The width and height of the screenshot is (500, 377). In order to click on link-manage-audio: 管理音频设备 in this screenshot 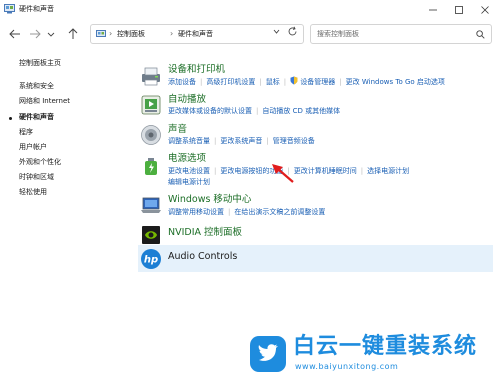, I will do `click(294, 141)`.